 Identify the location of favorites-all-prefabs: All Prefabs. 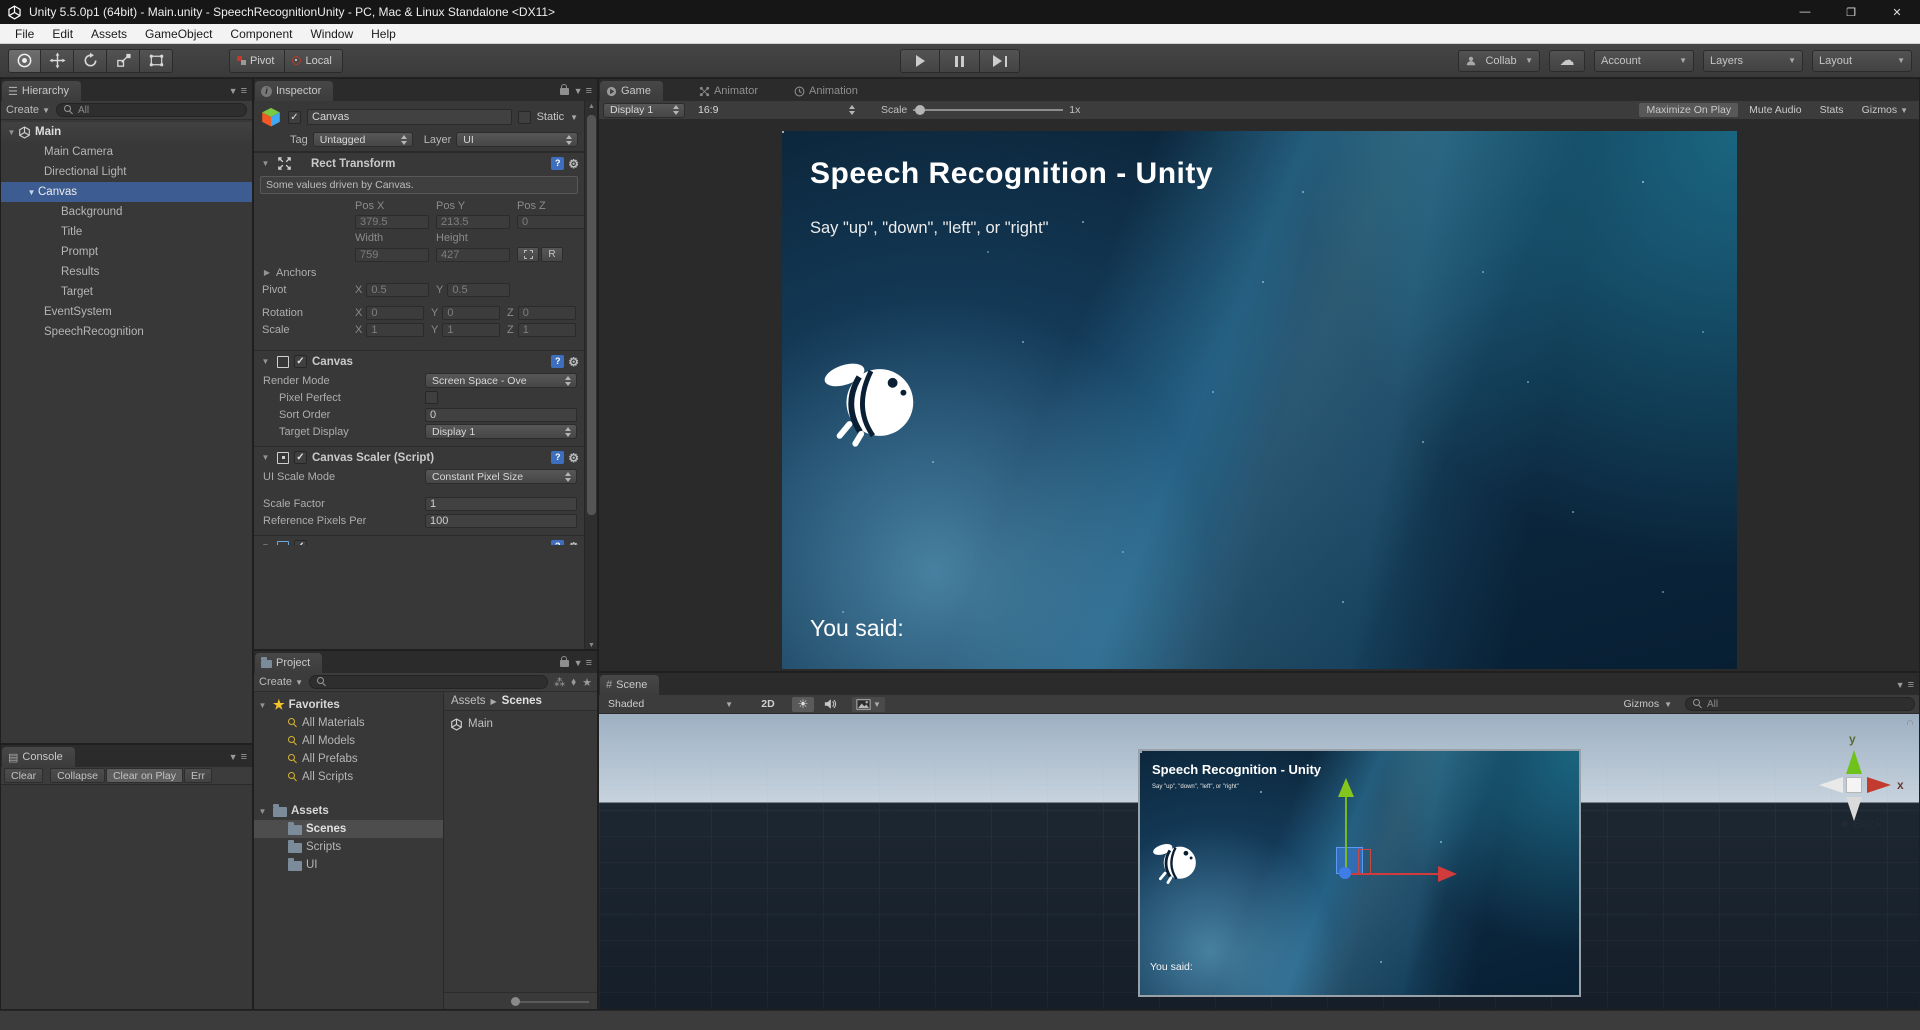
(348, 759).